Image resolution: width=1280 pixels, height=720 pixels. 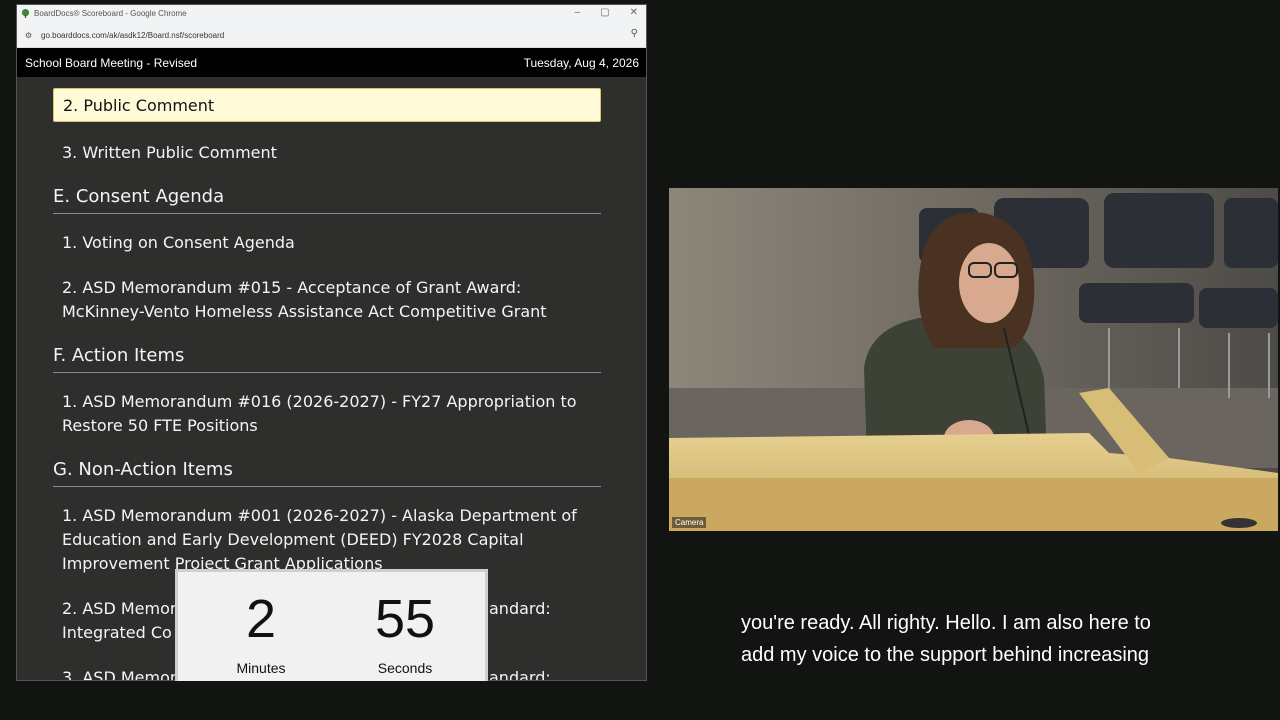 What do you see at coordinates (327, 199) in the screenshot?
I see `section-heading: E. Consent Agenda` at bounding box center [327, 199].